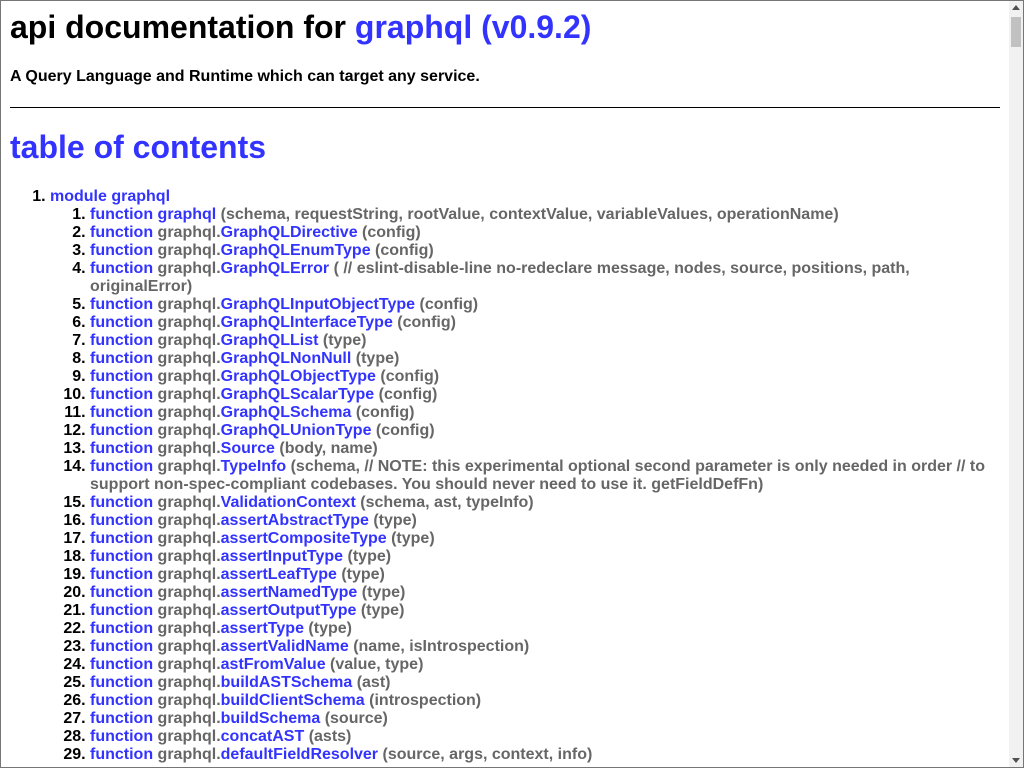  Describe the element at coordinates (307, 322) in the screenshot. I see `function-name-link: GraphQLInterfaceType` at that location.